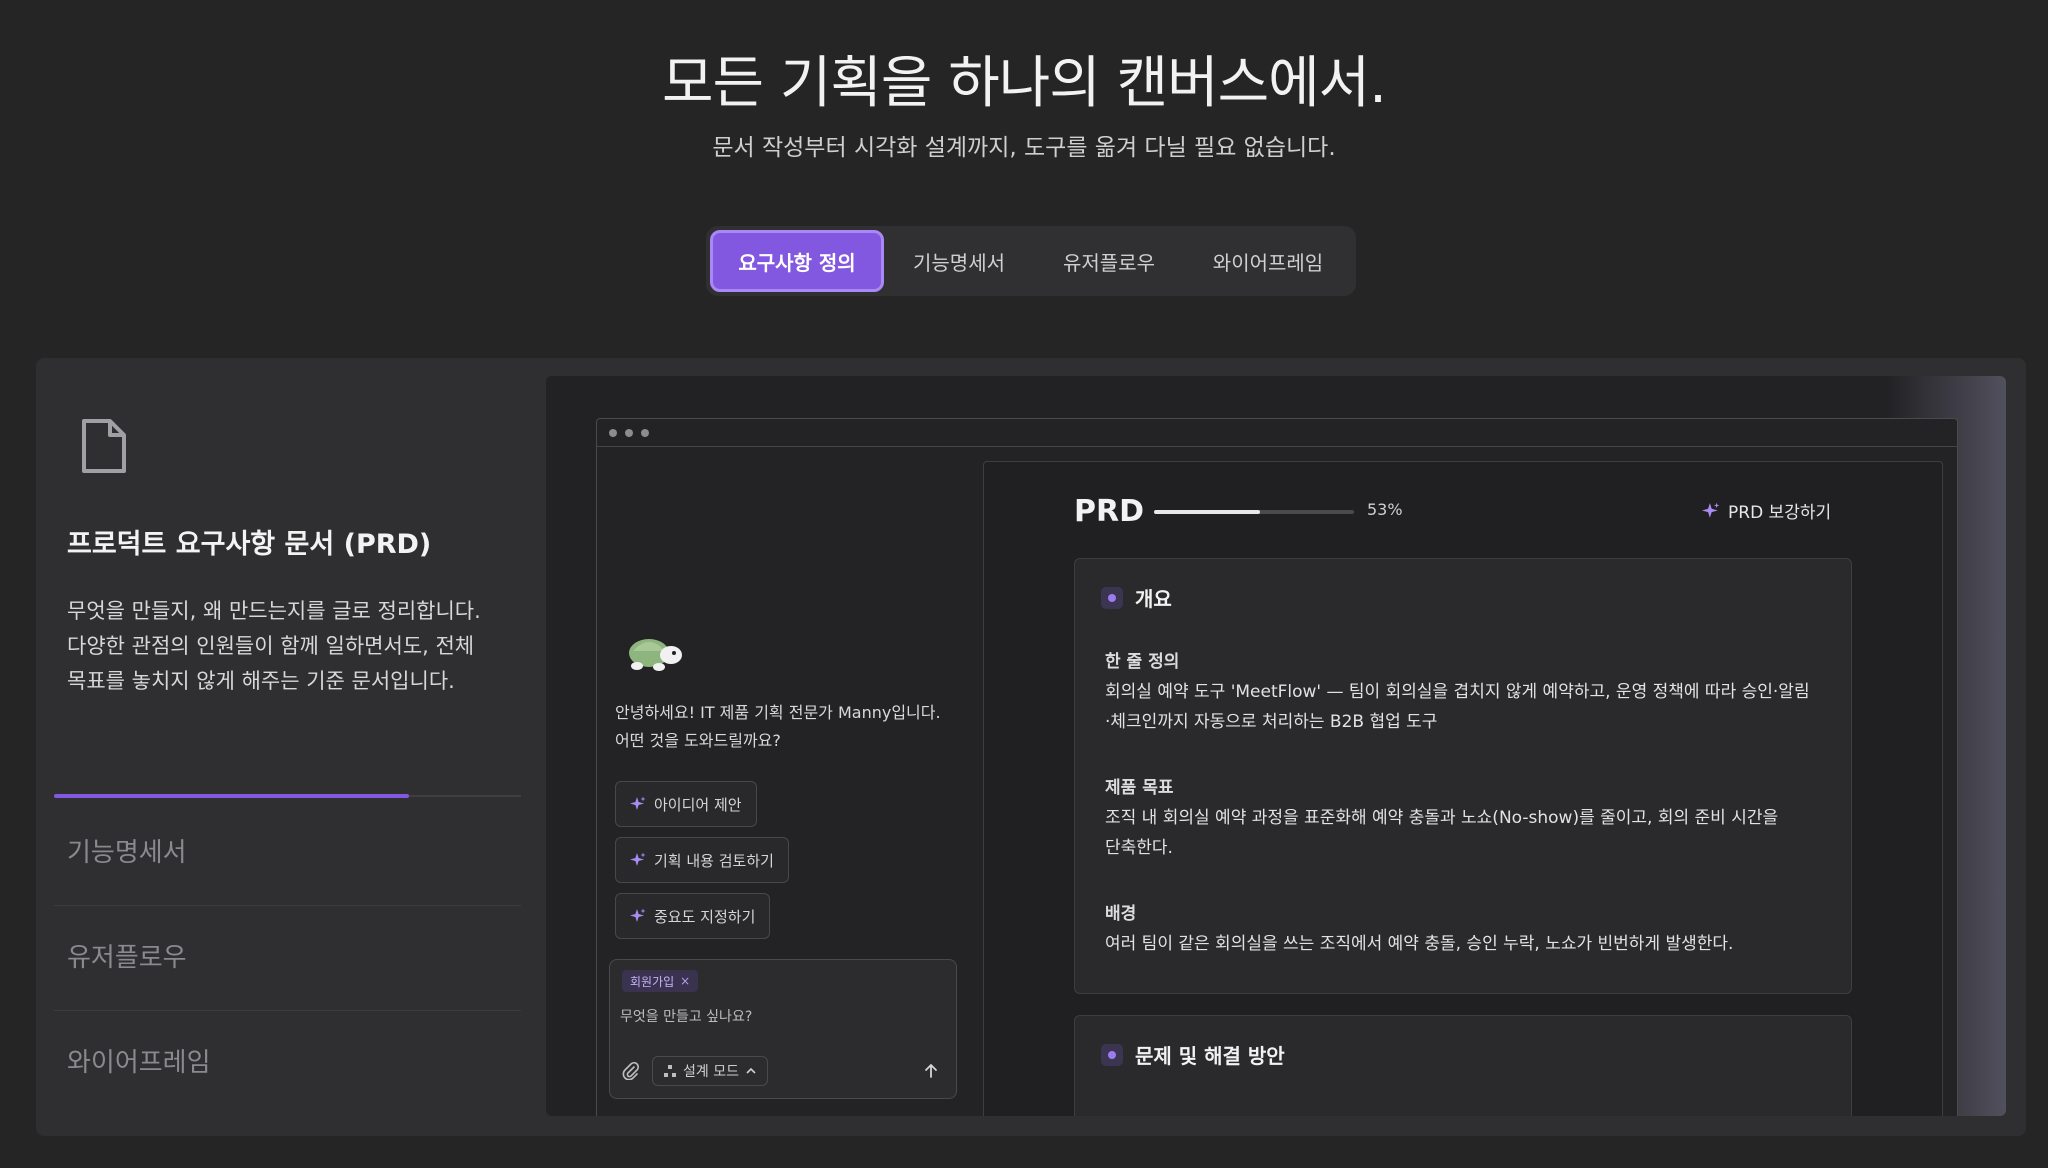 The height and width of the screenshot is (1168, 2048). What do you see at coordinates (139, 1060) in the screenshot?
I see `left-item-wireframe: 와이어프레임` at bounding box center [139, 1060].